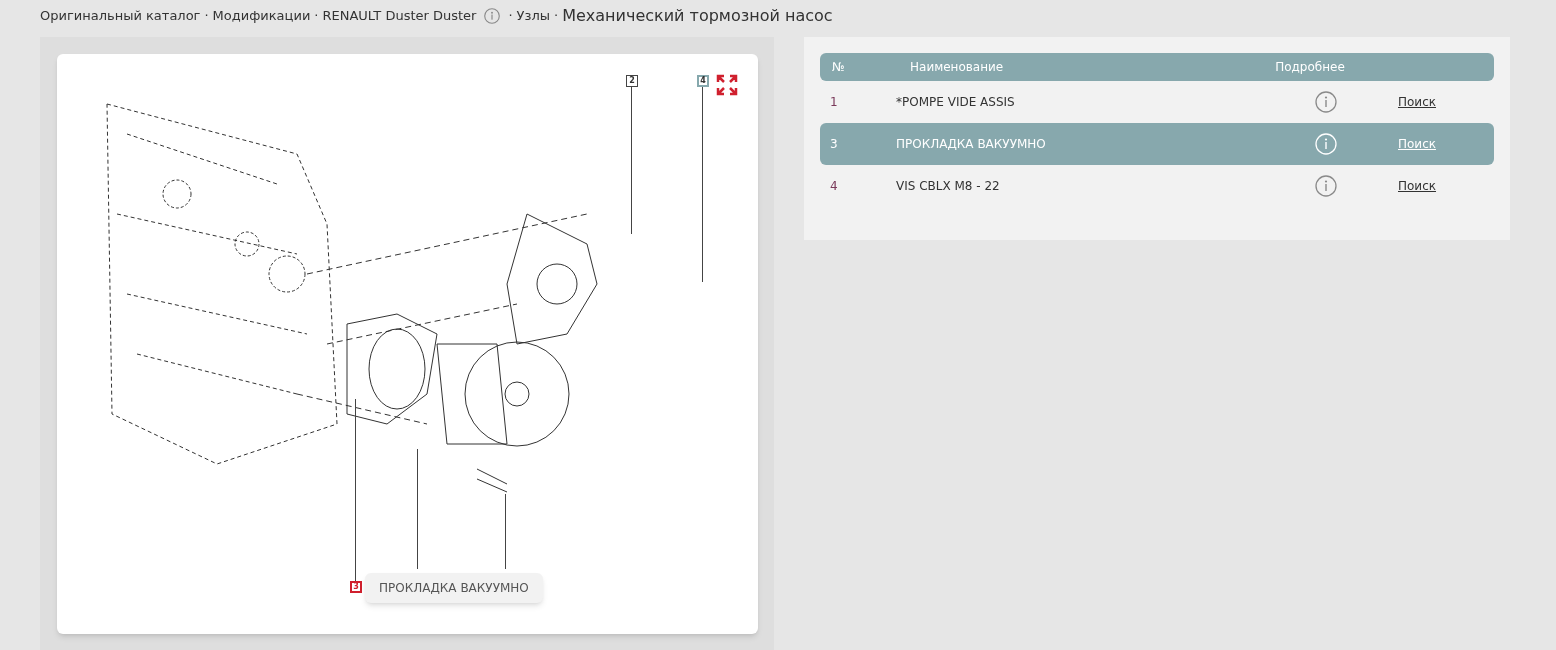 This screenshot has width=1556, height=650. Describe the element at coordinates (120, 16) in the screenshot. I see `breadcrumb-link: Оригинальный каталог` at that location.